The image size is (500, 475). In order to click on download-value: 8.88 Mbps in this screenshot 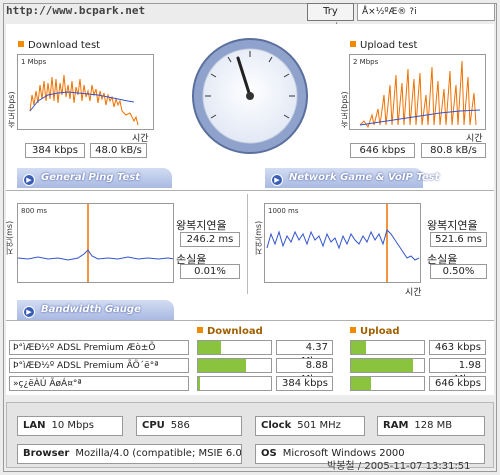, I will do `click(304, 371)`.